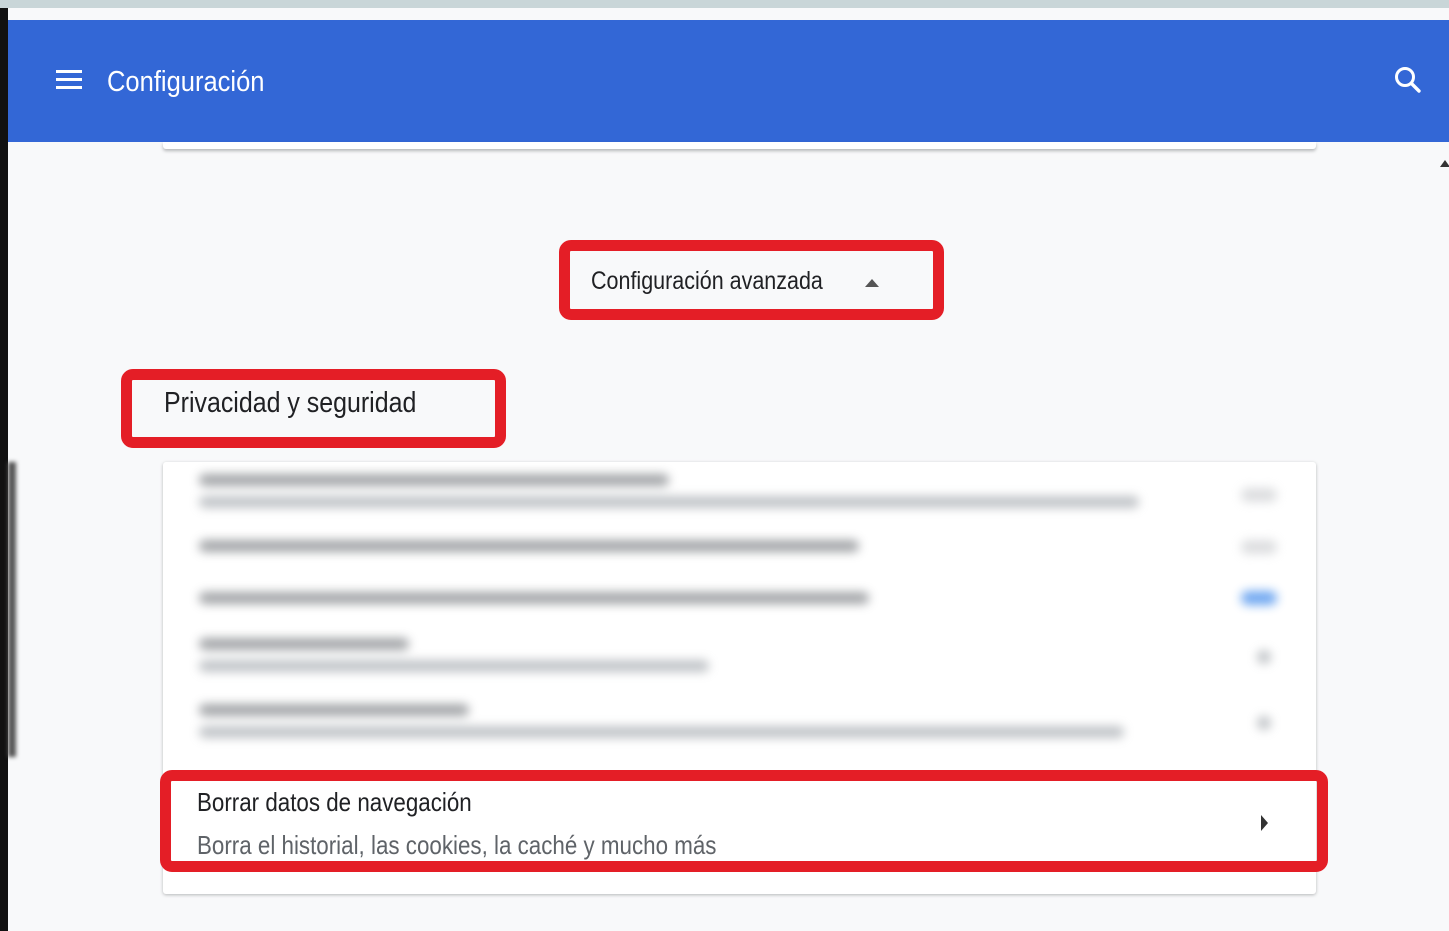 The width and height of the screenshot is (1449, 931). Describe the element at coordinates (724, 4) in the screenshot. I see `top-strip` at that location.